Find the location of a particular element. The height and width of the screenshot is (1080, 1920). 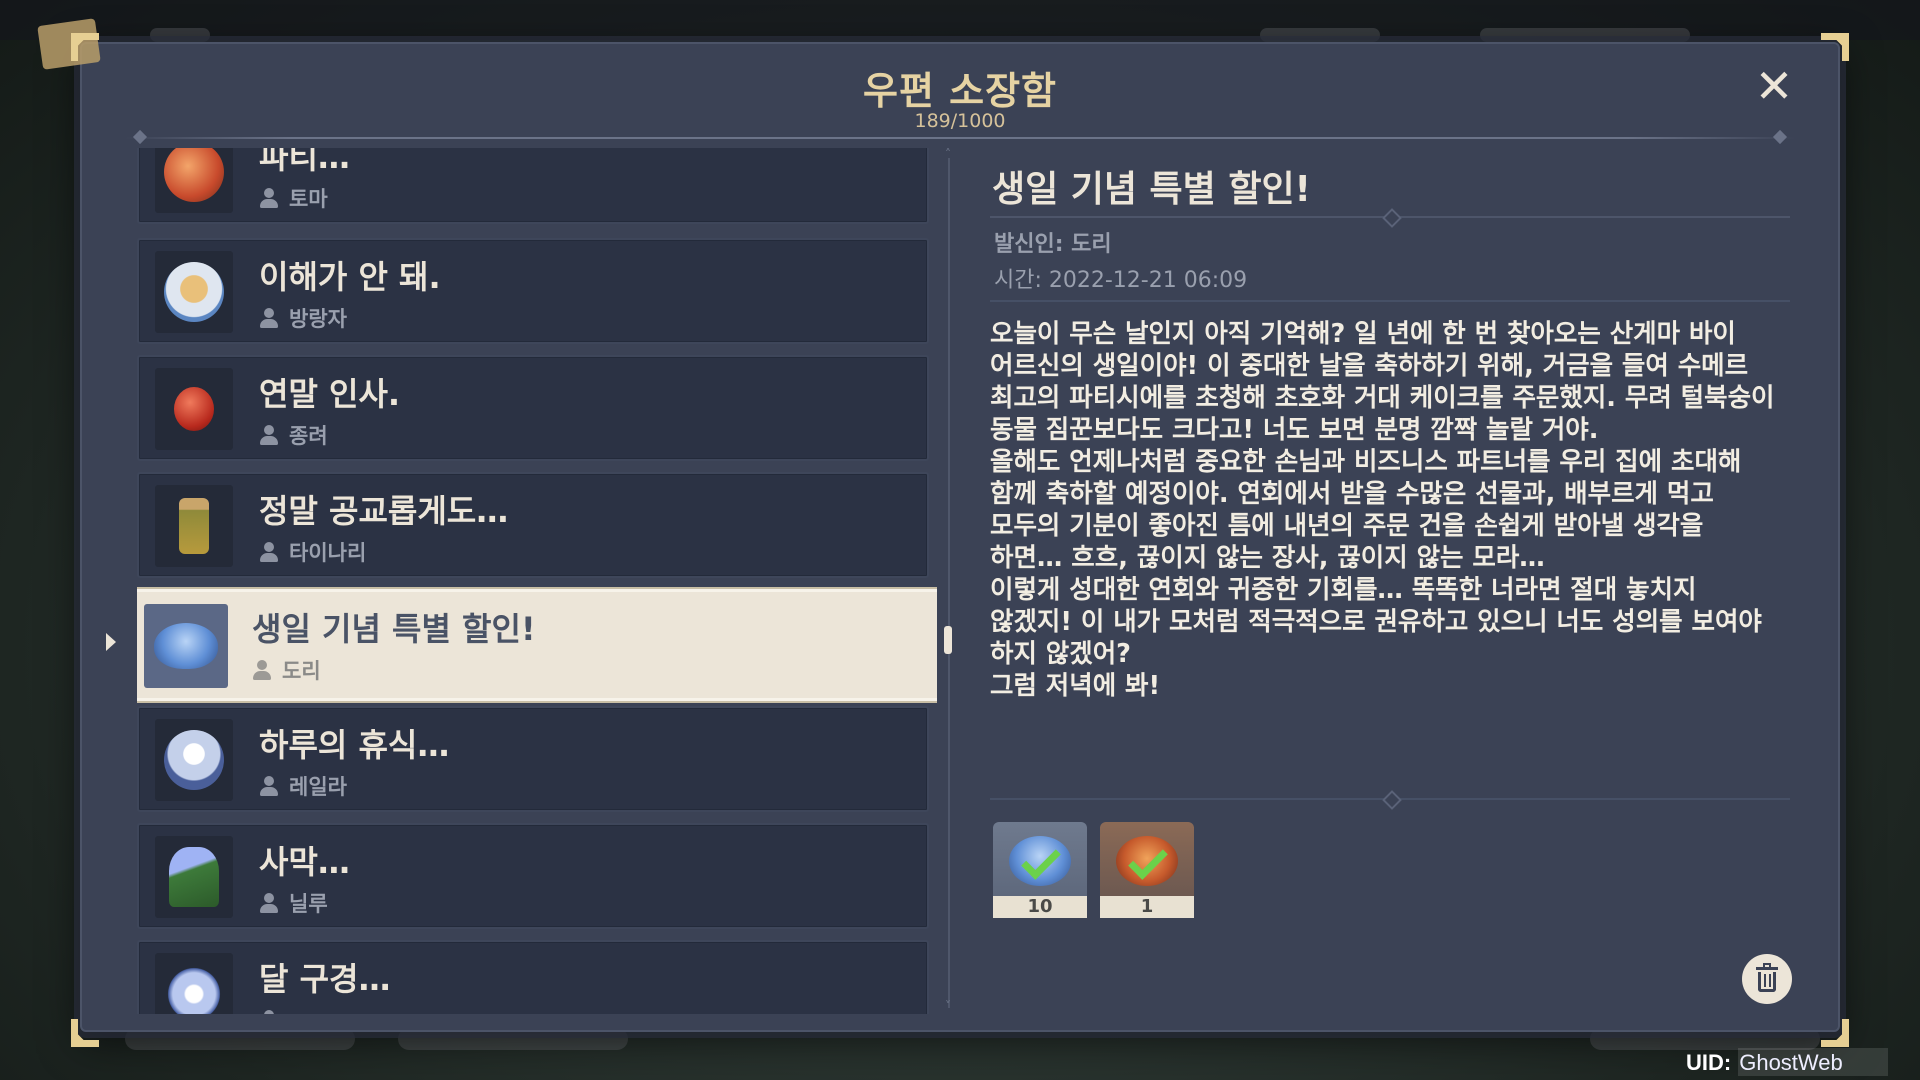

mail-body-line: 이렇게 성대한 연회와 귀중한 기회를… 똑똑한 너라면 절대 놓치지 is located at coordinates (1343, 590).